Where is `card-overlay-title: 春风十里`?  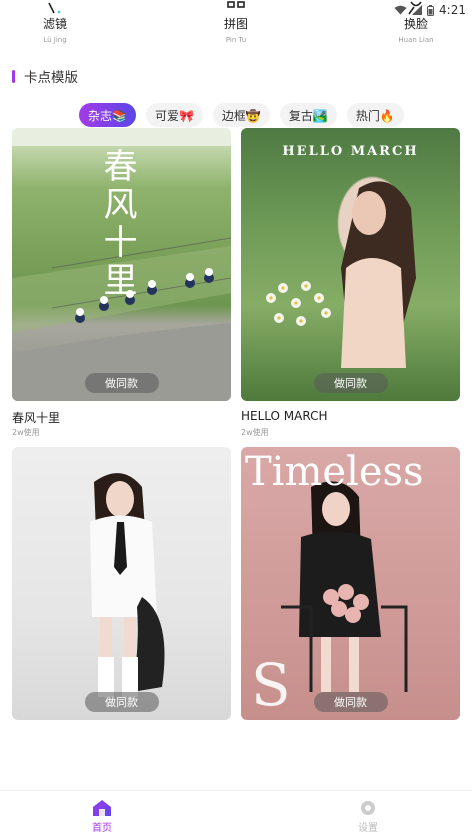 card-overlay-title: 春风十里 is located at coordinates (117, 224).